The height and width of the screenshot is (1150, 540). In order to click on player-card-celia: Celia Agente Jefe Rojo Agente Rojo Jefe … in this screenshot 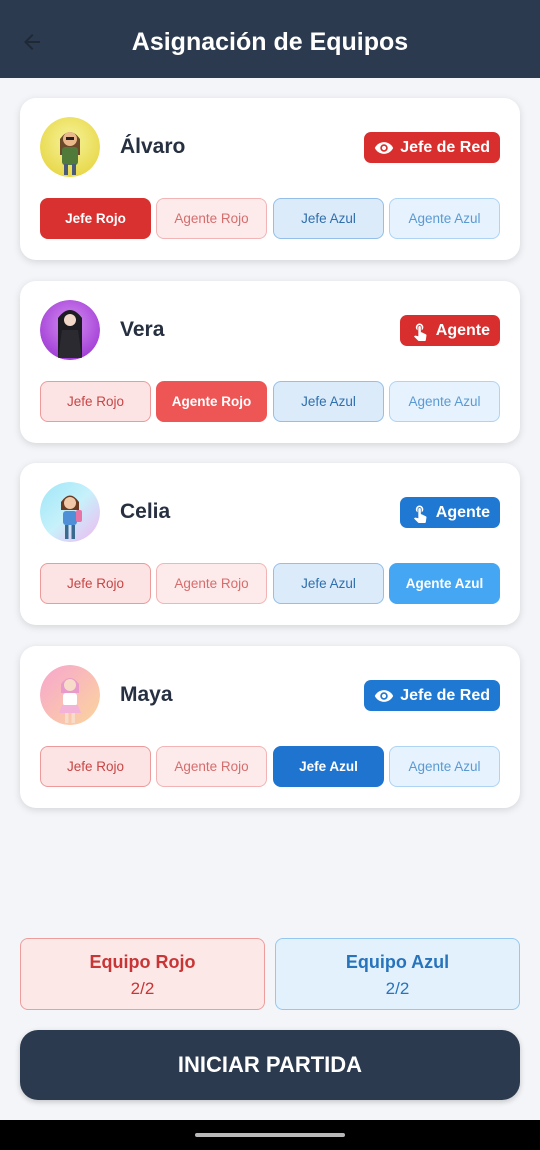, I will do `click(270, 544)`.